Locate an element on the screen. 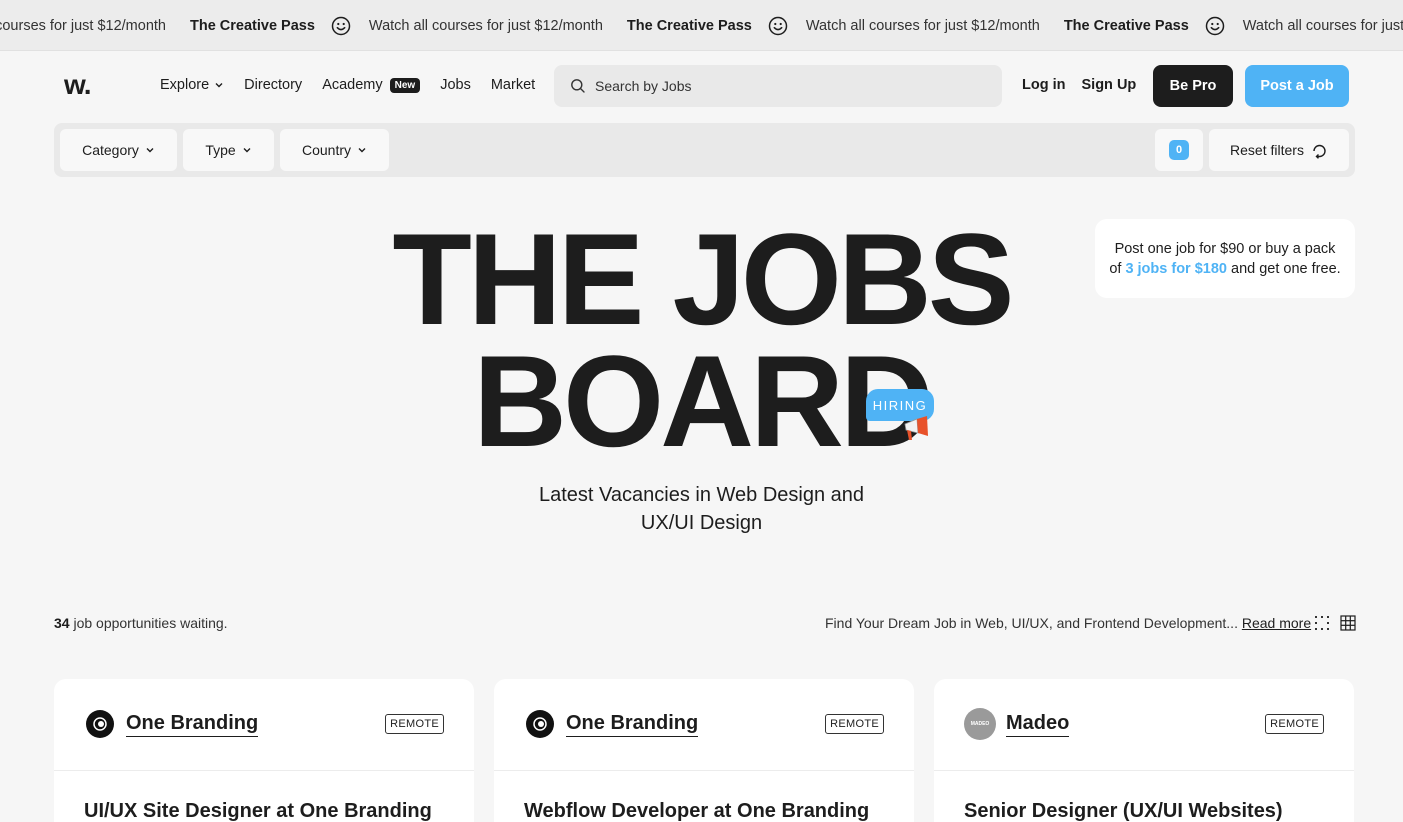  hero-subtitle-line1: Latest Vacancies in Web Design and is located at coordinates (701, 495).